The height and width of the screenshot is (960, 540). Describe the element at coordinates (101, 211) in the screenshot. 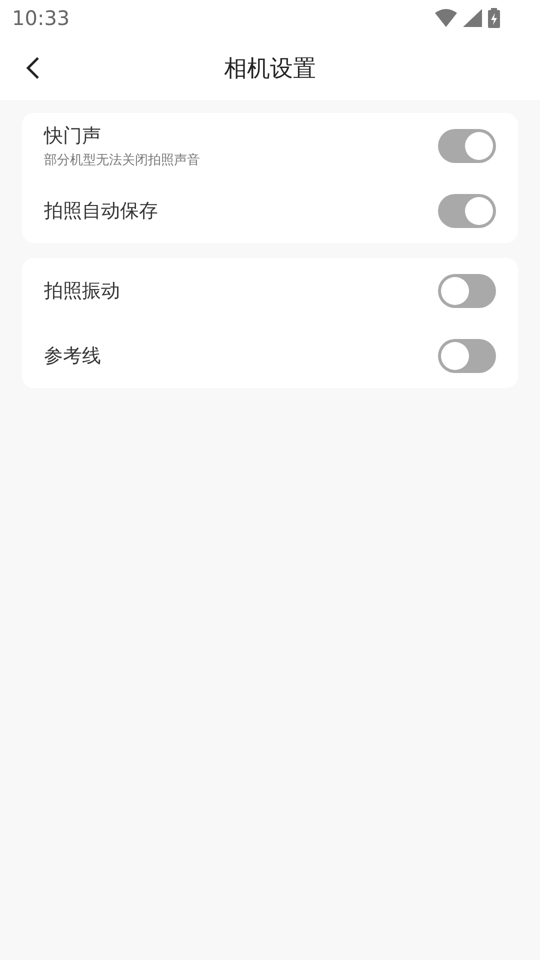

I see `setting-label: 拍照自动保存` at that location.